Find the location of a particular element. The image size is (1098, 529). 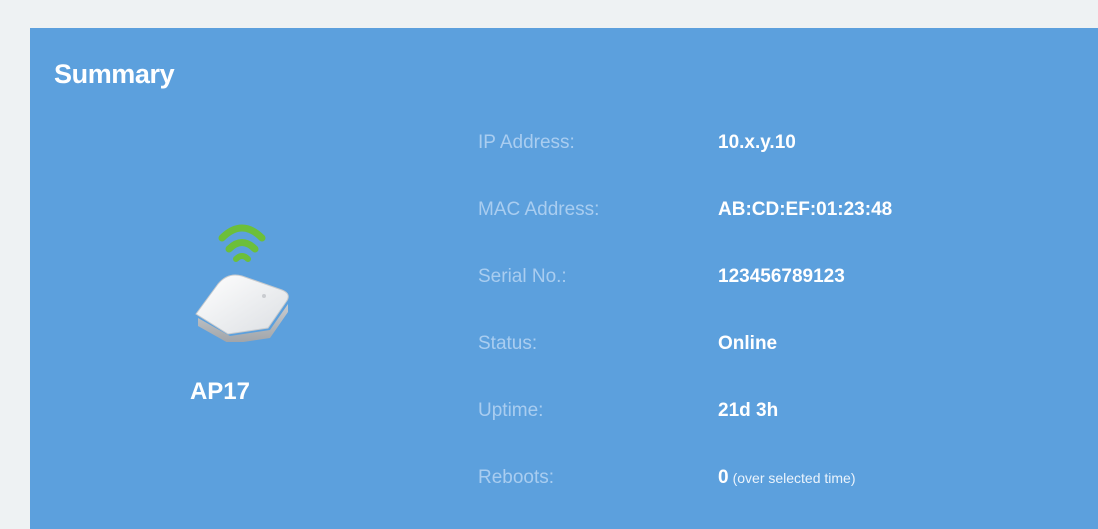

serial-number-row: Serial No.: 123456789123 is located at coordinates (758, 278).